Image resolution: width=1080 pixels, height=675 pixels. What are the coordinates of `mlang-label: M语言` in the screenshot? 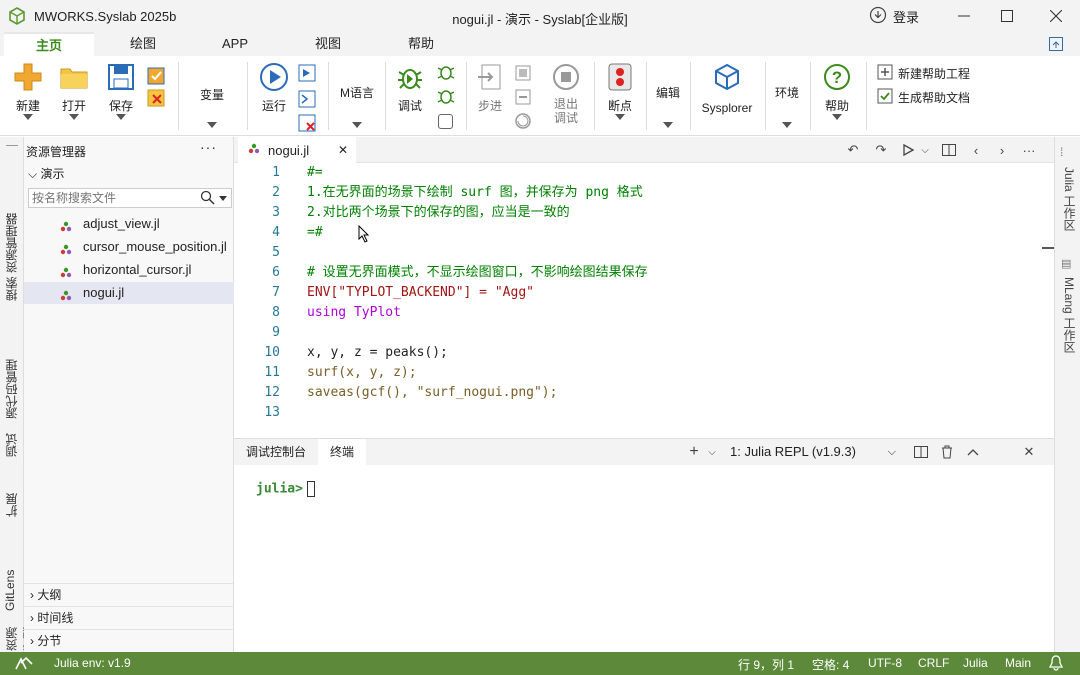 It's located at (357, 93).